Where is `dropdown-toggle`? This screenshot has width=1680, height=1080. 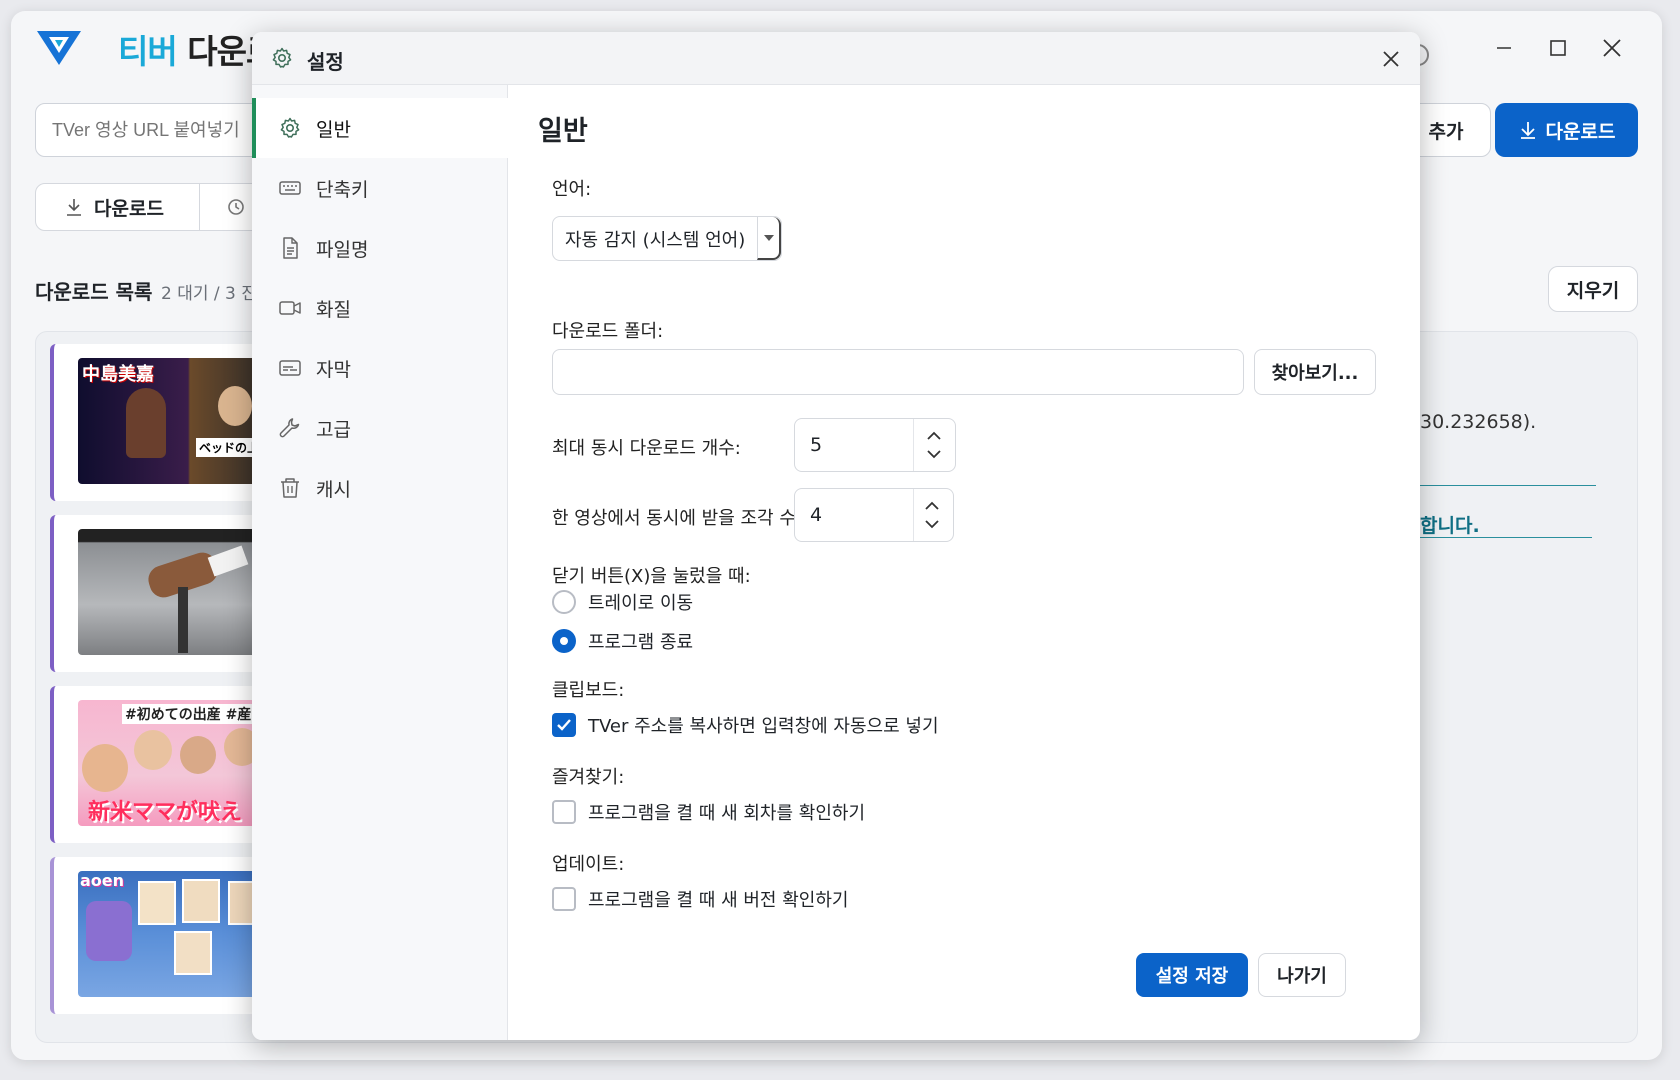
dropdown-toggle is located at coordinates (769, 238).